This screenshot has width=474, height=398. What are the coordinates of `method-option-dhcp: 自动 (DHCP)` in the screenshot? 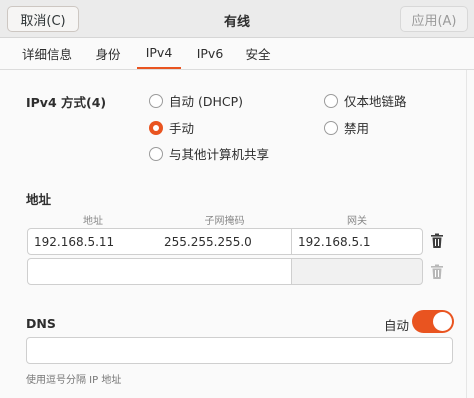 It's located at (196, 100).